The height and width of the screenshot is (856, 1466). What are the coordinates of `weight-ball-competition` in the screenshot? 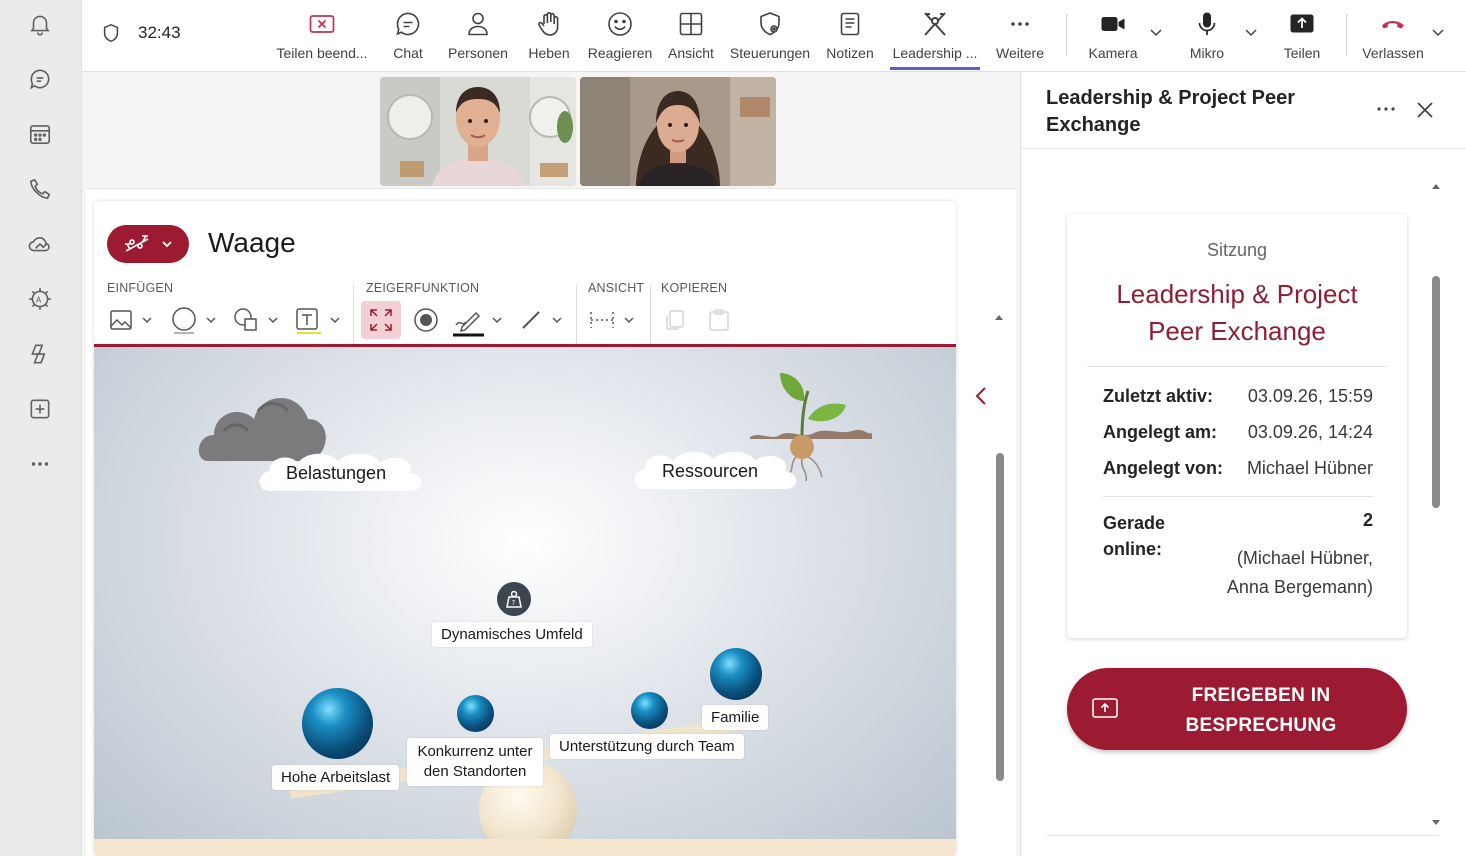 It's located at (475, 713).